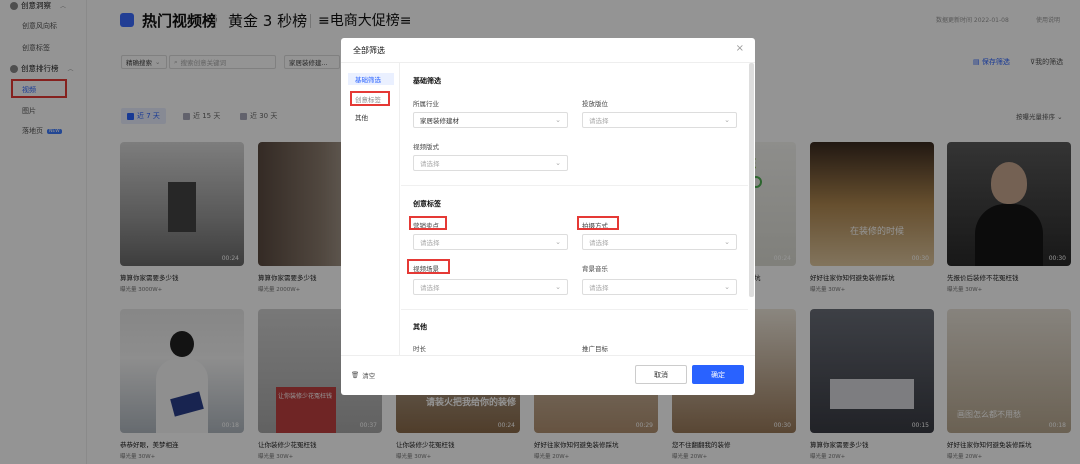 This screenshot has height=464, width=1080. I want to click on clear-label: 清空, so click(369, 376).